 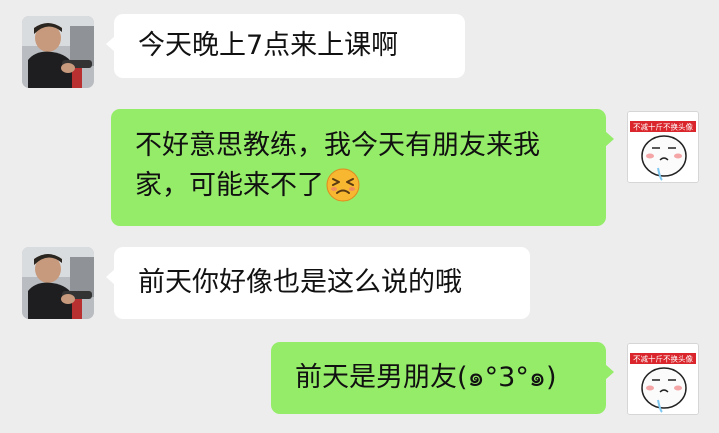 I want to click on message-bubble-incoming: 前天你好像也是这么说的哦, so click(x=318, y=283).